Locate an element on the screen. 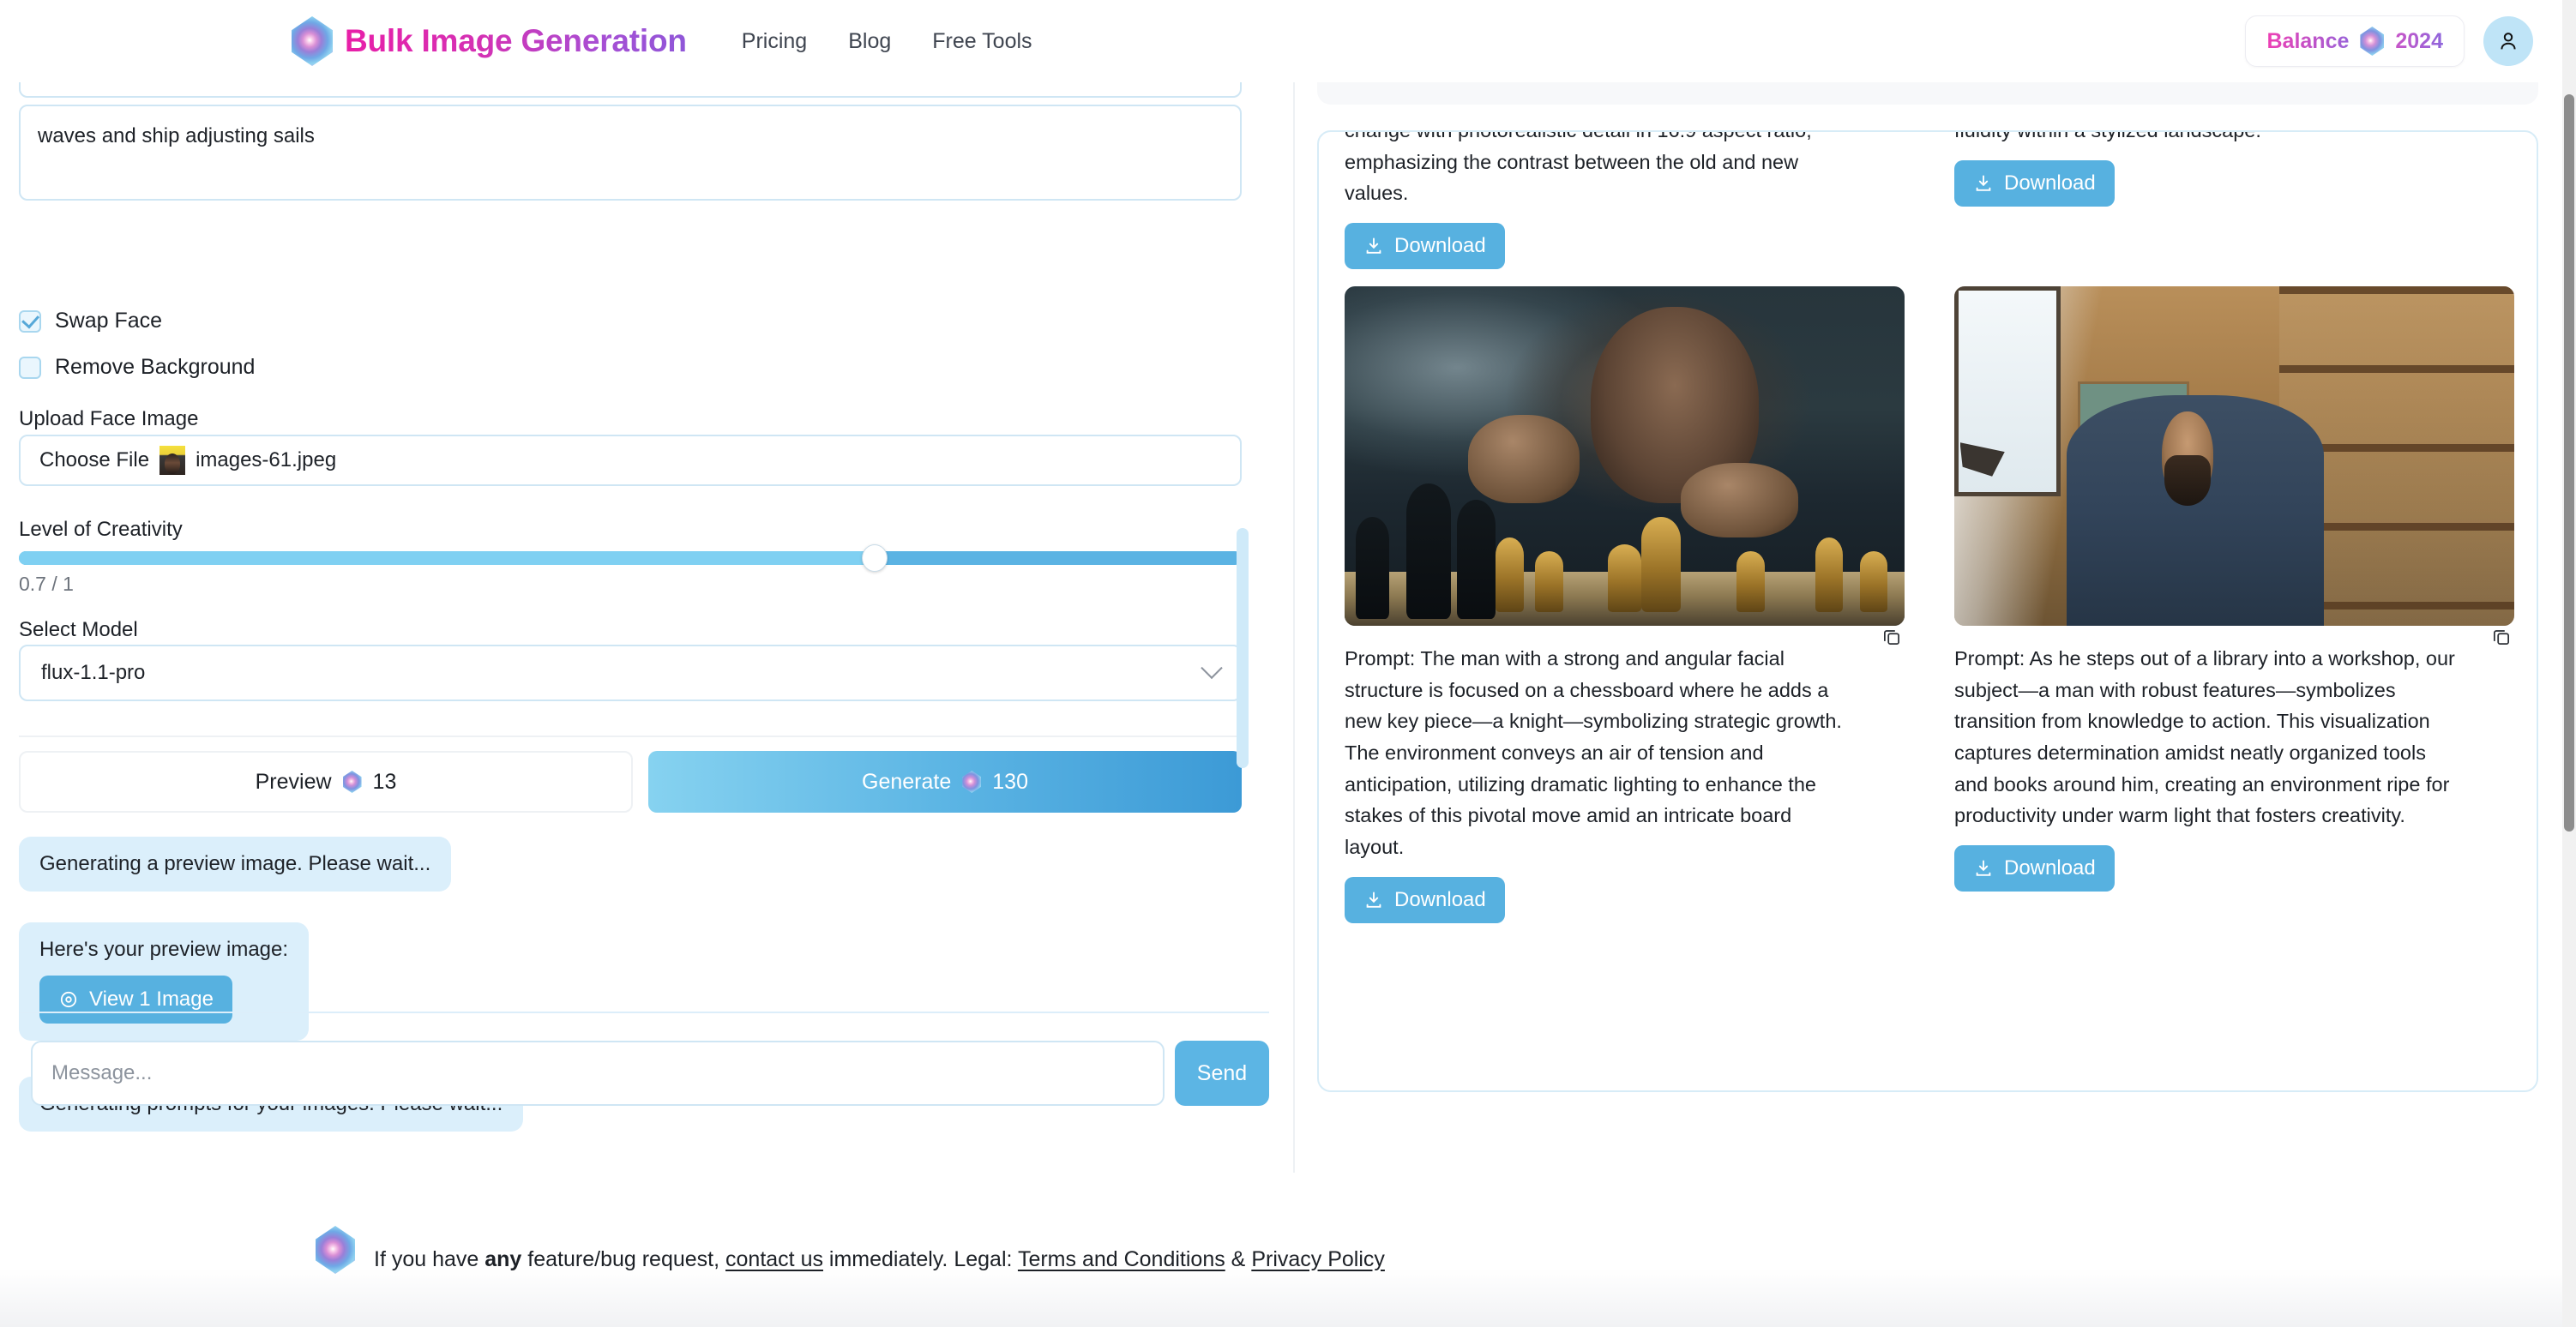  remove-background-checkbox-row: Remove Background is located at coordinates (137, 368).